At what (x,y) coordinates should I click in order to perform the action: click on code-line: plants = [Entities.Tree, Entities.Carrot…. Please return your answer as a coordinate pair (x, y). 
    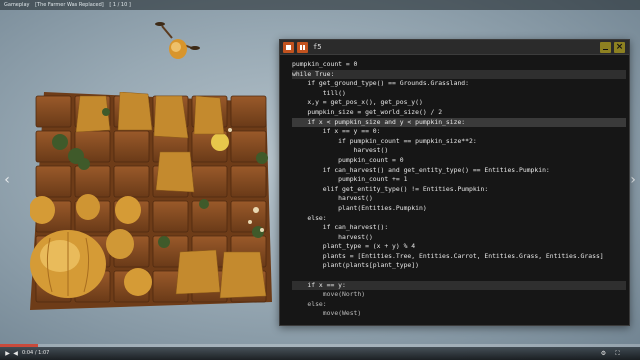
    Looking at the image, I should click on (448, 255).